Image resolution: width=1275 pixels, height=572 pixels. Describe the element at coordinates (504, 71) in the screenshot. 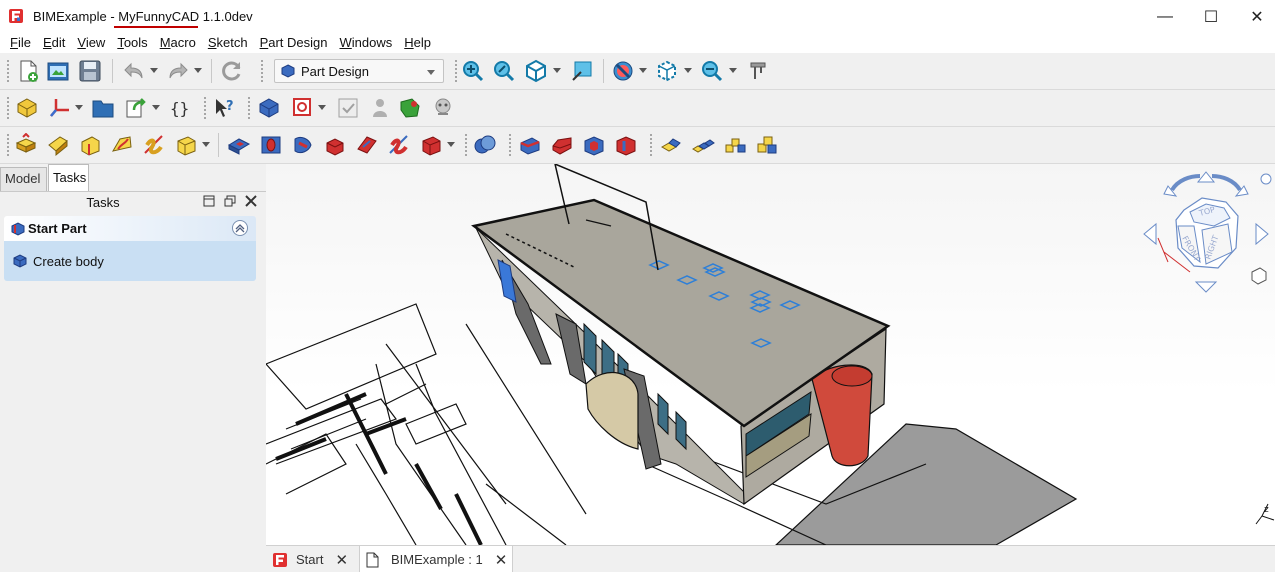

I see `fit-selection-icon` at that location.